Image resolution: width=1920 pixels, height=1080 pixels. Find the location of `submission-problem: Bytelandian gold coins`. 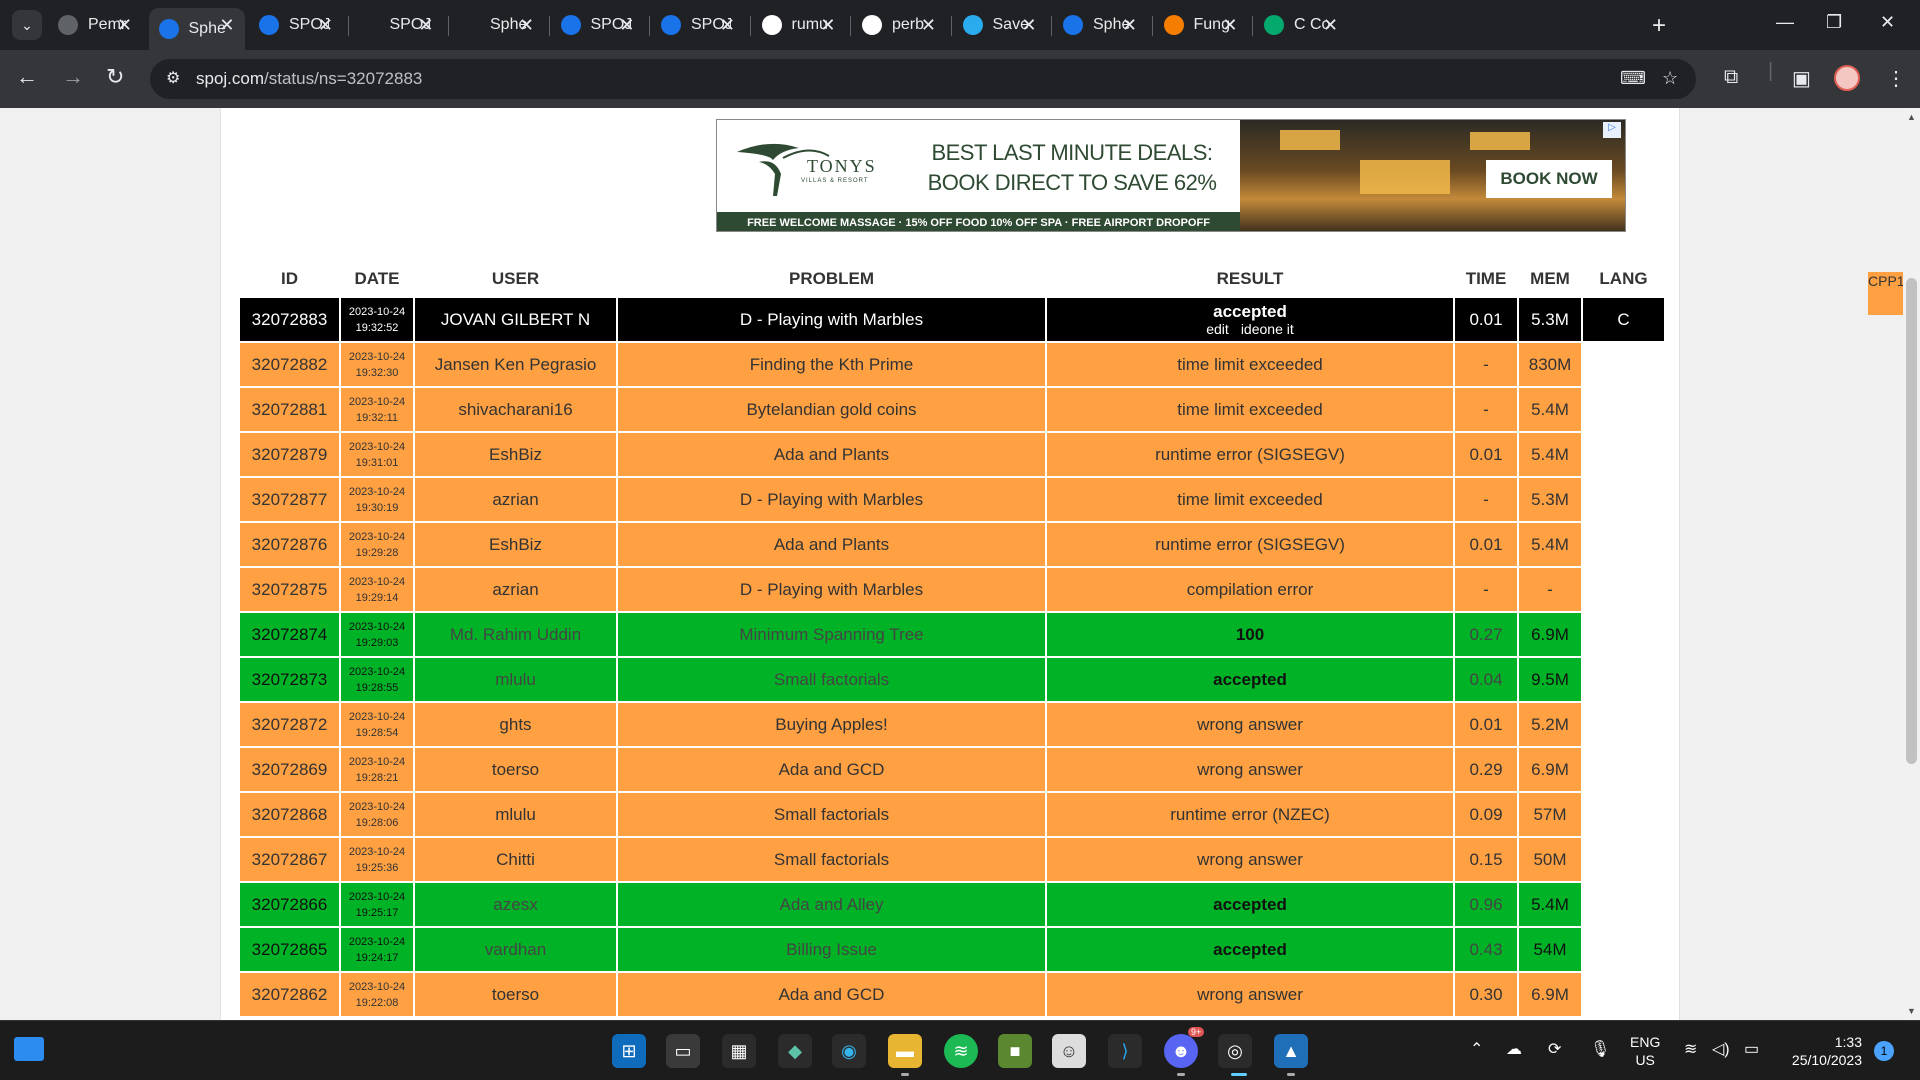

submission-problem: Bytelandian gold coins is located at coordinates (831, 409).